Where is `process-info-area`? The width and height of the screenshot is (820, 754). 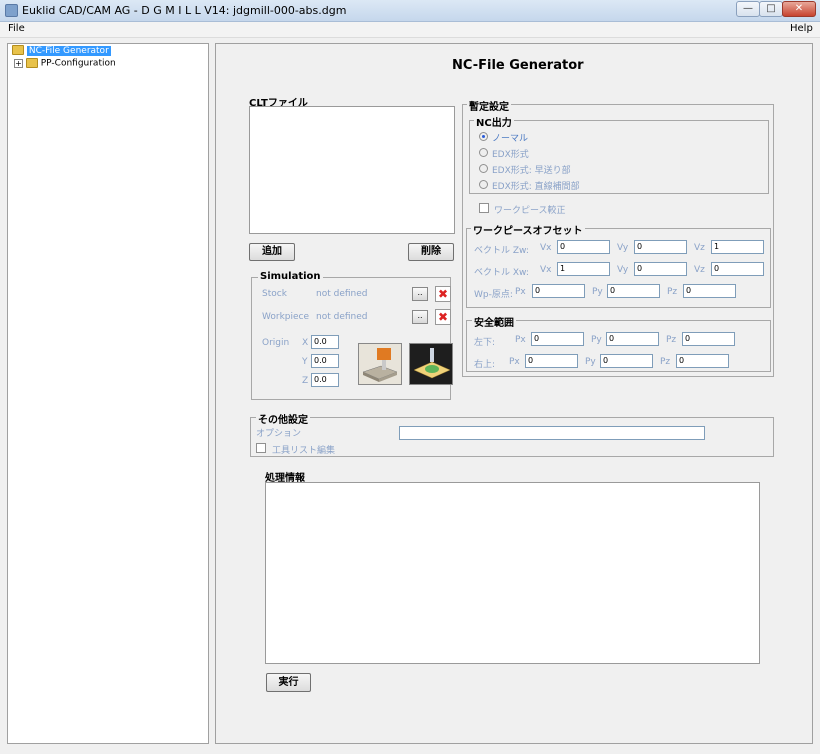 process-info-area is located at coordinates (512, 573).